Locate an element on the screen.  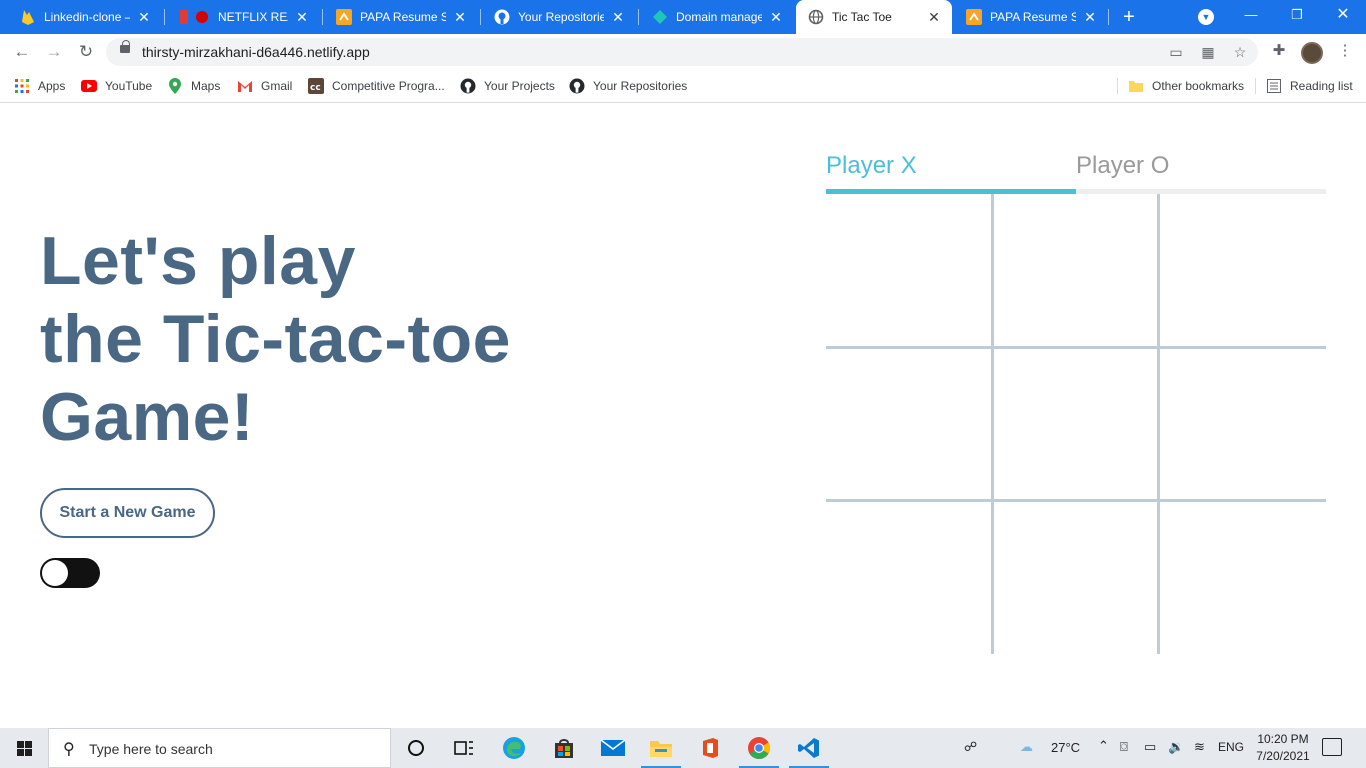
file-explorer-icon is located at coordinates (661, 748).